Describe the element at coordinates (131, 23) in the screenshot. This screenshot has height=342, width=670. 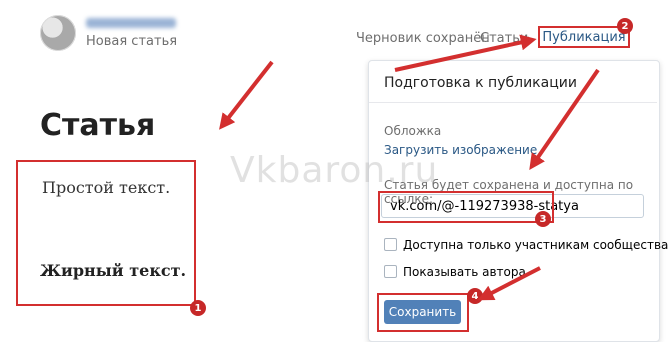
I see `author-name-blurred` at that location.